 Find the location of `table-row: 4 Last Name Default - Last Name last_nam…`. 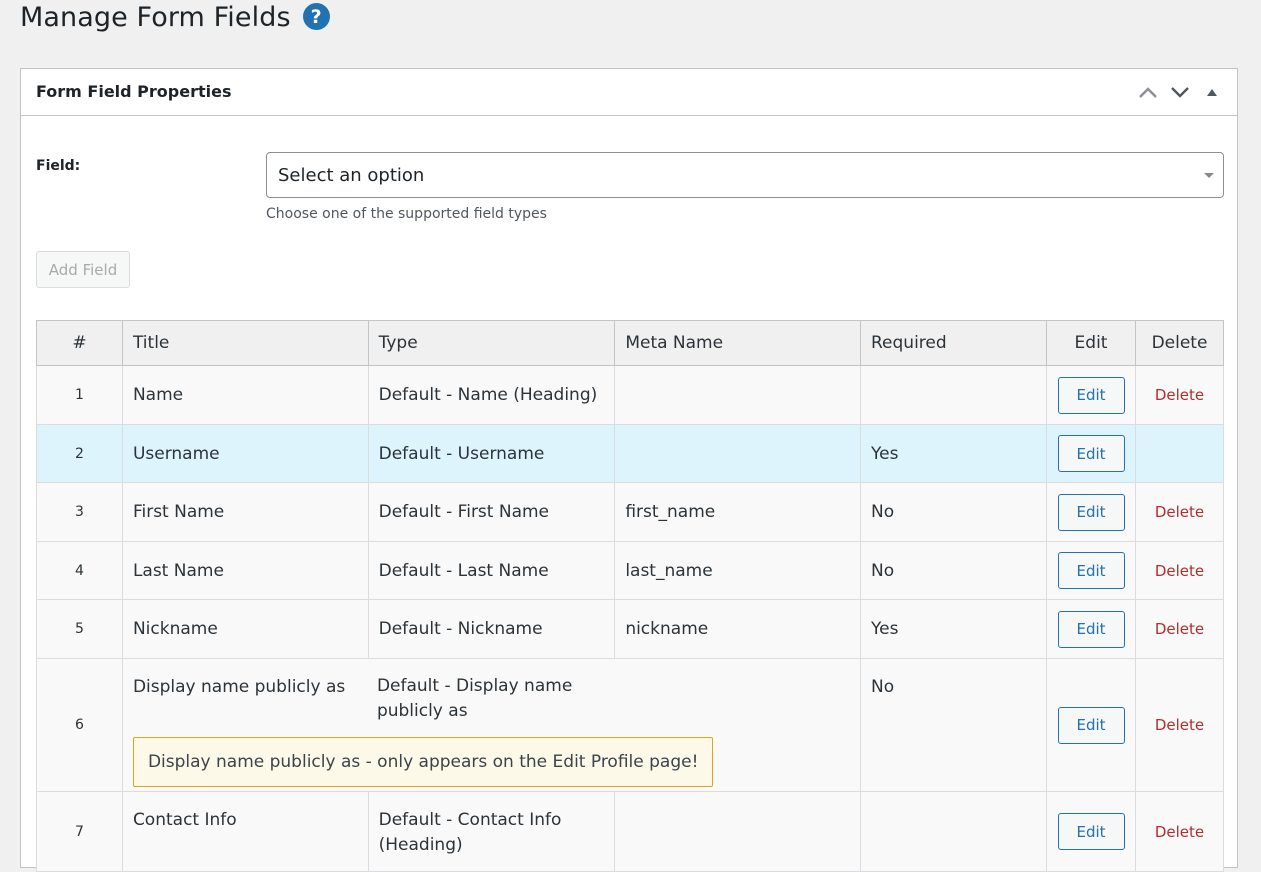

table-row: 4 Last Name Default - Last Name last_nam… is located at coordinates (630, 570).